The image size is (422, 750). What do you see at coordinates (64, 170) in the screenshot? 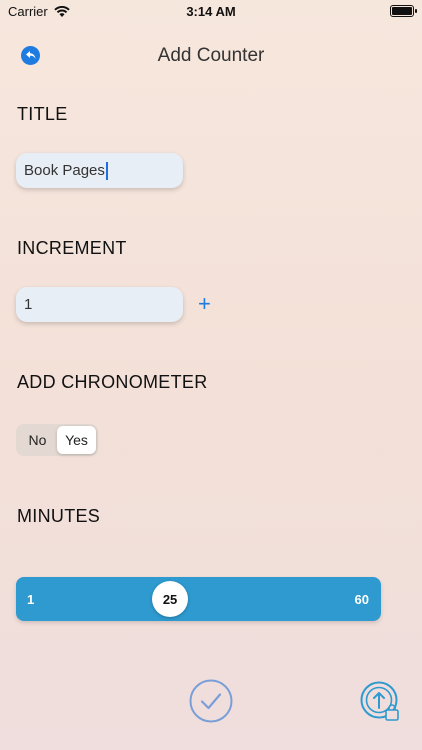
I see `title-input-value: Book Pages` at bounding box center [64, 170].